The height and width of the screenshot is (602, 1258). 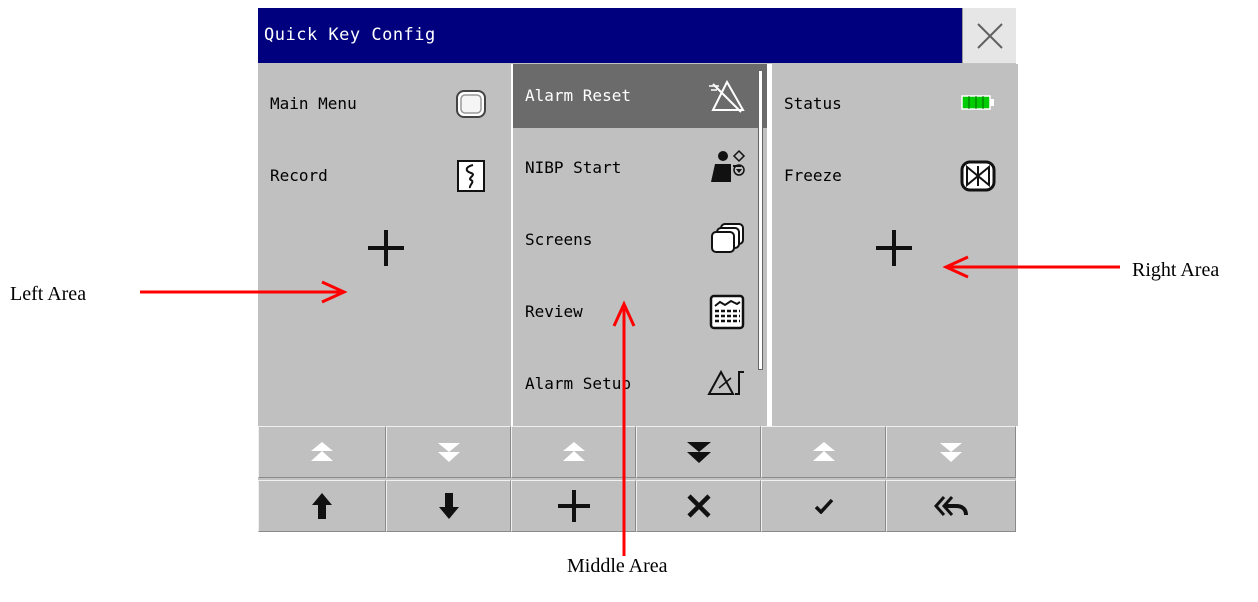 I want to click on left-area-arrow, so click(x=244, y=292).